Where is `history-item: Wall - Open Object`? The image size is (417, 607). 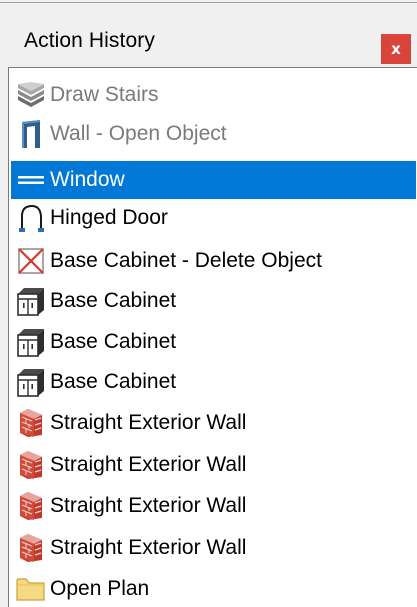 history-item: Wall - Open Object is located at coordinates (213, 134).